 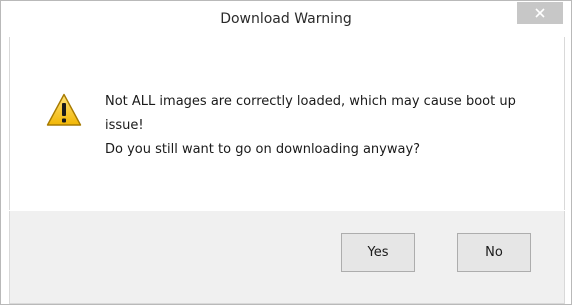 I want to click on close-button, so click(x=540, y=13).